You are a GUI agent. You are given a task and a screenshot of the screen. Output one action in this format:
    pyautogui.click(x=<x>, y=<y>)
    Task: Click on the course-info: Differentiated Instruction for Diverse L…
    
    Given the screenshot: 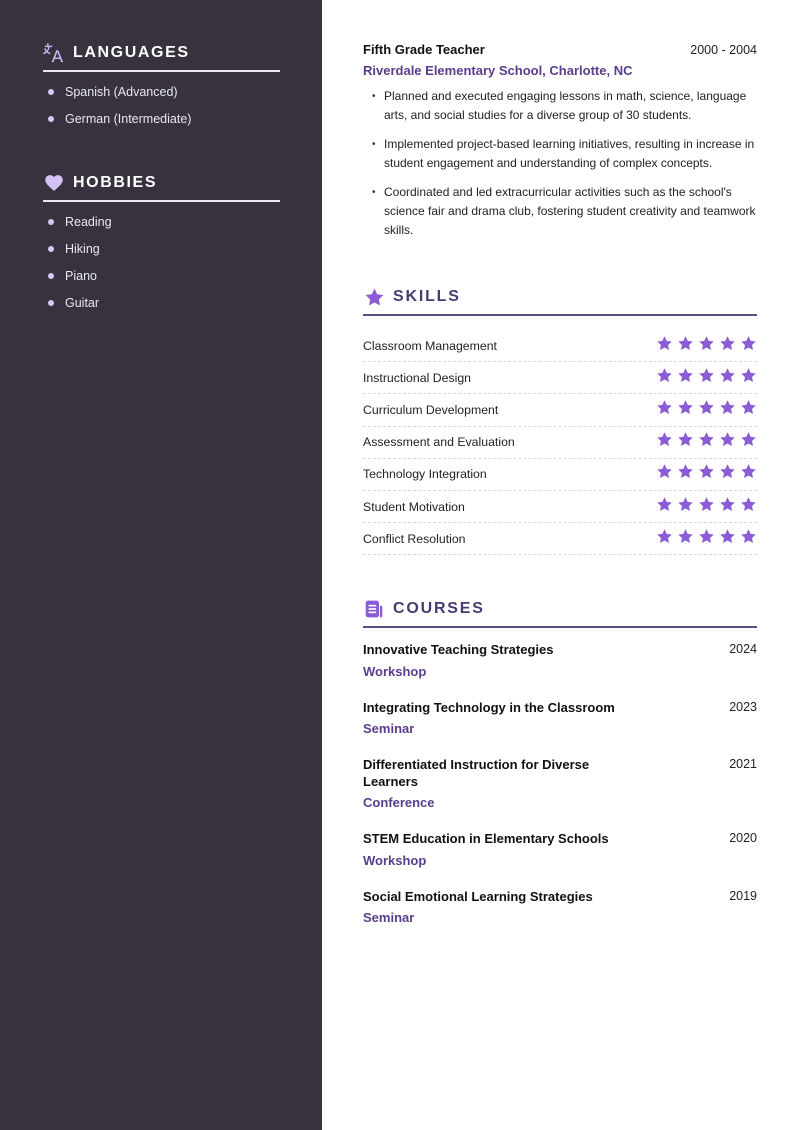 What is the action you would take?
    pyautogui.click(x=498, y=783)
    